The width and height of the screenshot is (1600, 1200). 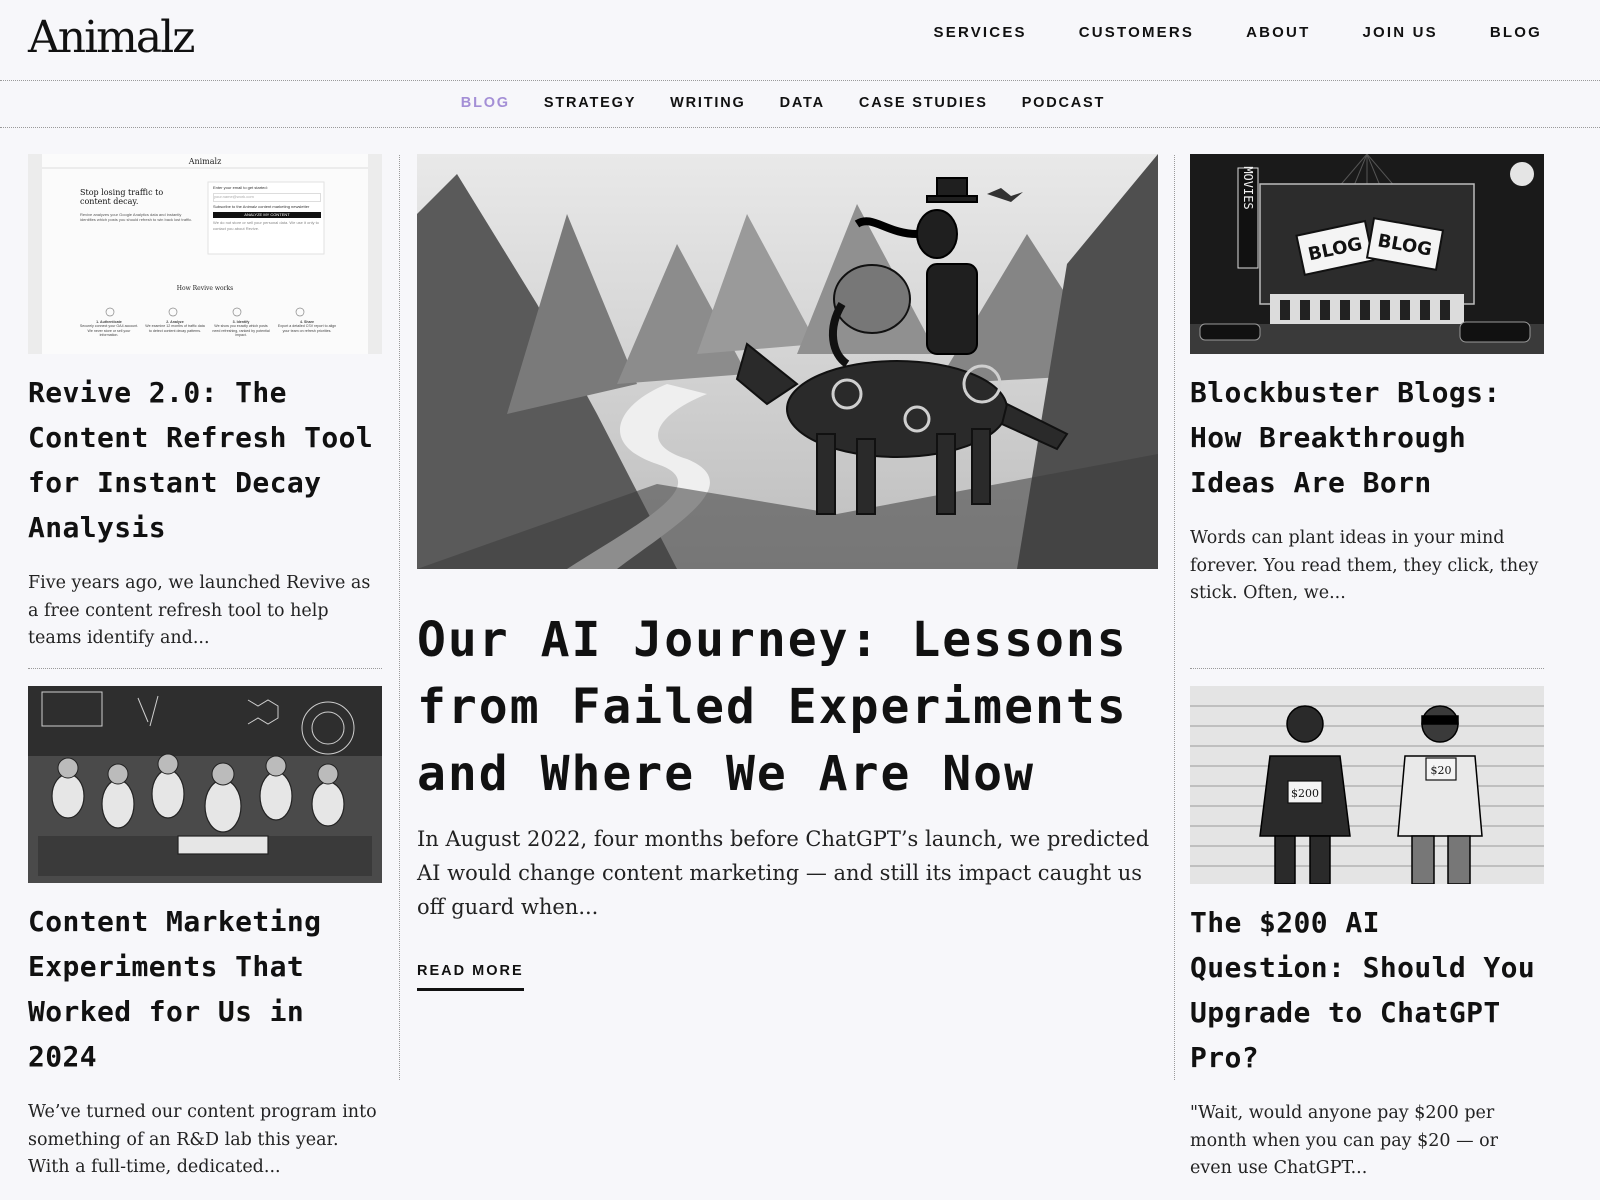 What do you see at coordinates (307, 322) in the screenshot?
I see `thumb-step-4-label: 4. Share` at bounding box center [307, 322].